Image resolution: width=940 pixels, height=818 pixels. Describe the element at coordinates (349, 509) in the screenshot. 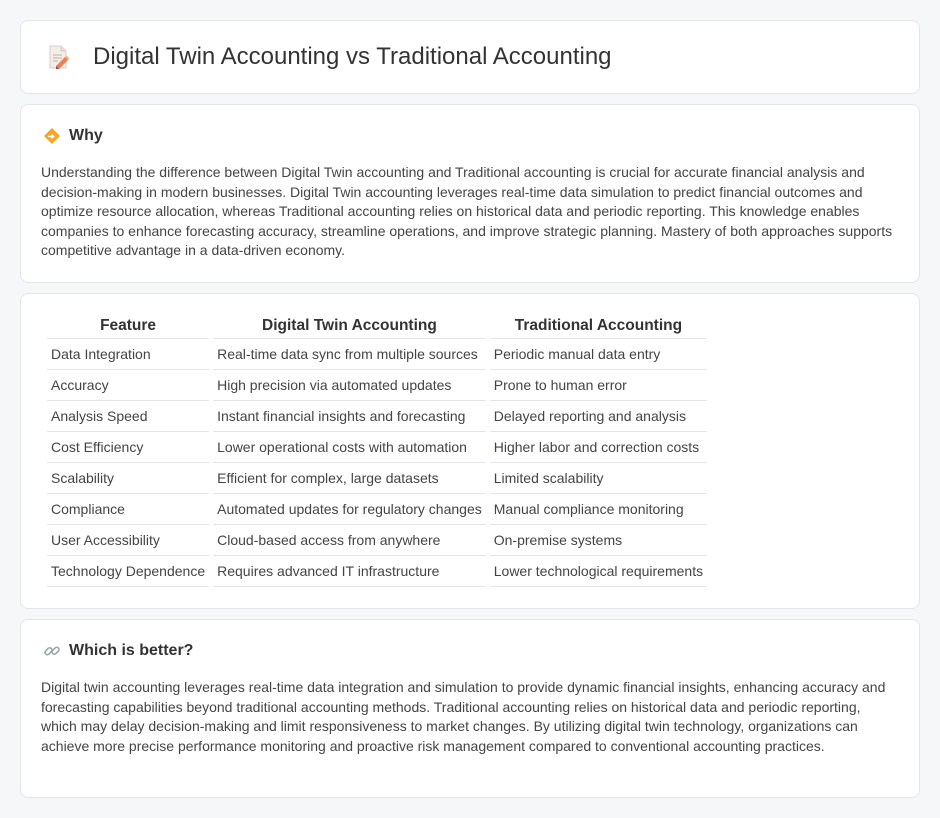

I see `table-cell: Automated updates for regulatory changes` at that location.